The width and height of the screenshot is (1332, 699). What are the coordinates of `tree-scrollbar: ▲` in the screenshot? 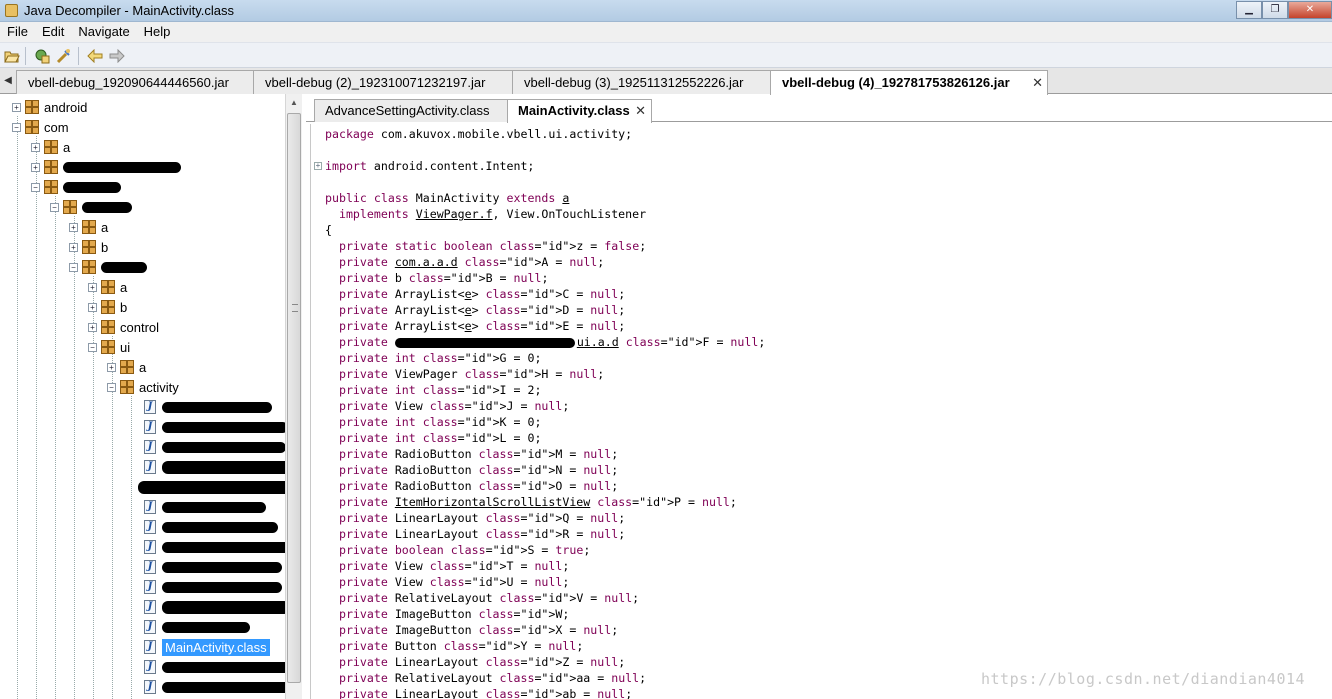 It's located at (293, 396).